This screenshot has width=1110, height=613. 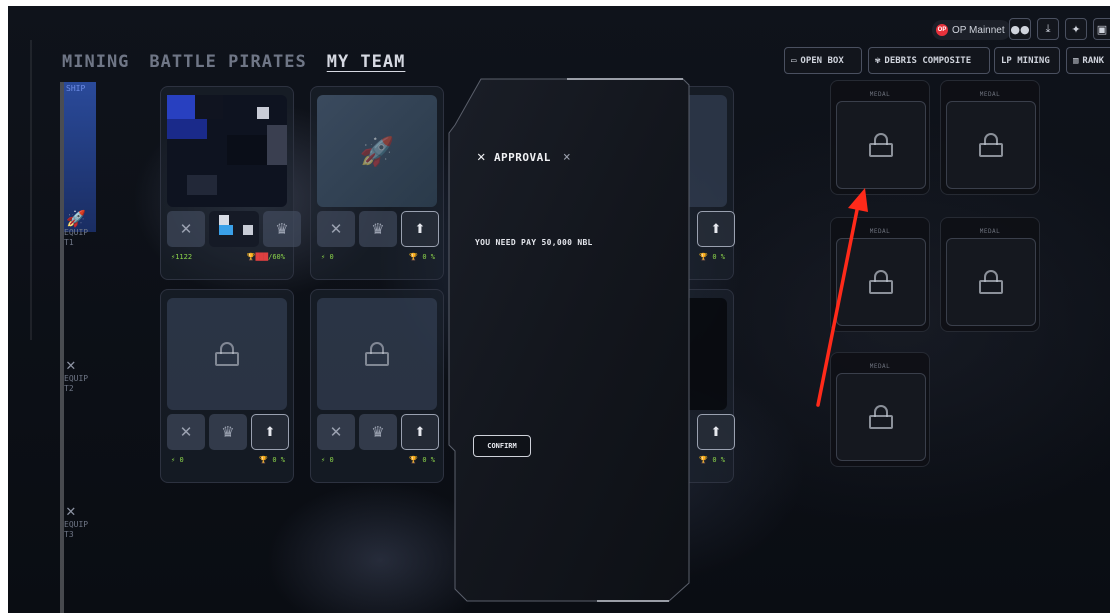 What do you see at coordinates (95, 62) in the screenshot?
I see `tab-mining: MINING` at bounding box center [95, 62].